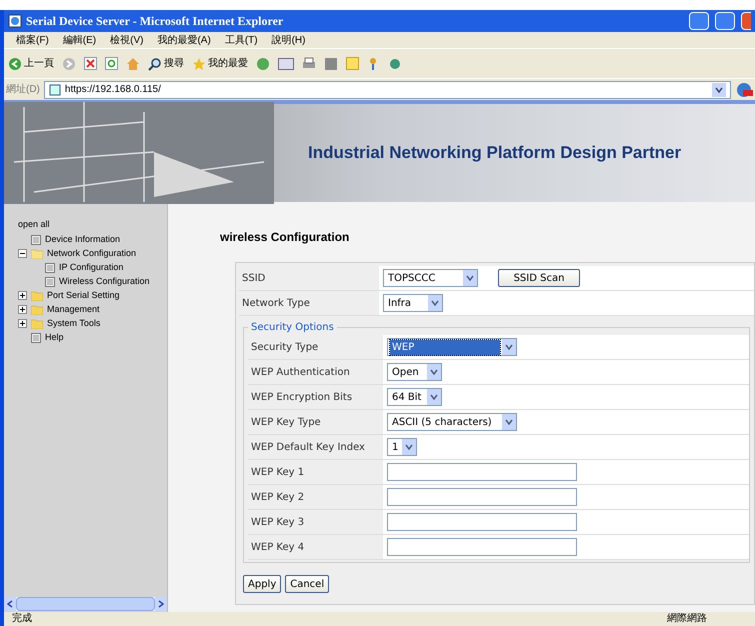 This screenshot has height=626, width=755. What do you see at coordinates (10, 604) in the screenshot?
I see `scroll-left-button` at bounding box center [10, 604].